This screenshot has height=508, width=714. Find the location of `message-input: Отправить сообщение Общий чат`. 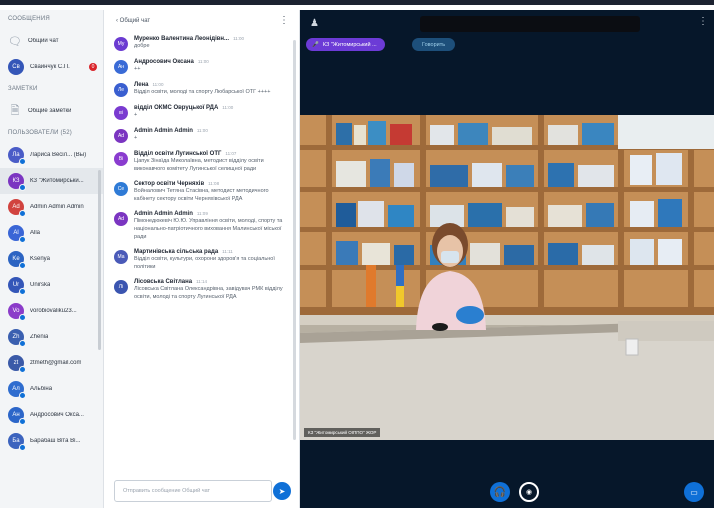

message-input: Отправить сообщение Общий чат is located at coordinates (193, 491).